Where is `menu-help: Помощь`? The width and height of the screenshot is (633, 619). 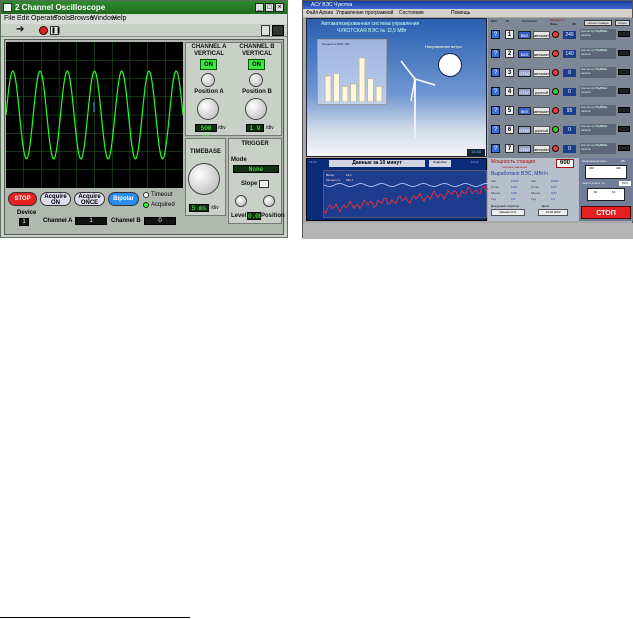 menu-help: Помощь is located at coordinates (460, 13).